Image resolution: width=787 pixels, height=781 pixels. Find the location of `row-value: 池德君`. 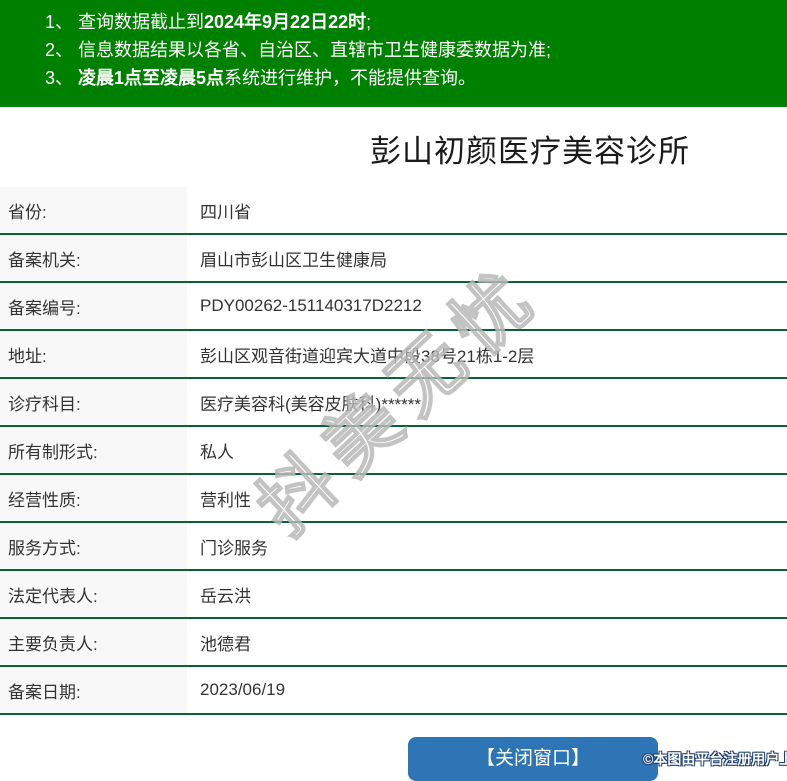

row-value: 池德君 is located at coordinates (487, 642).